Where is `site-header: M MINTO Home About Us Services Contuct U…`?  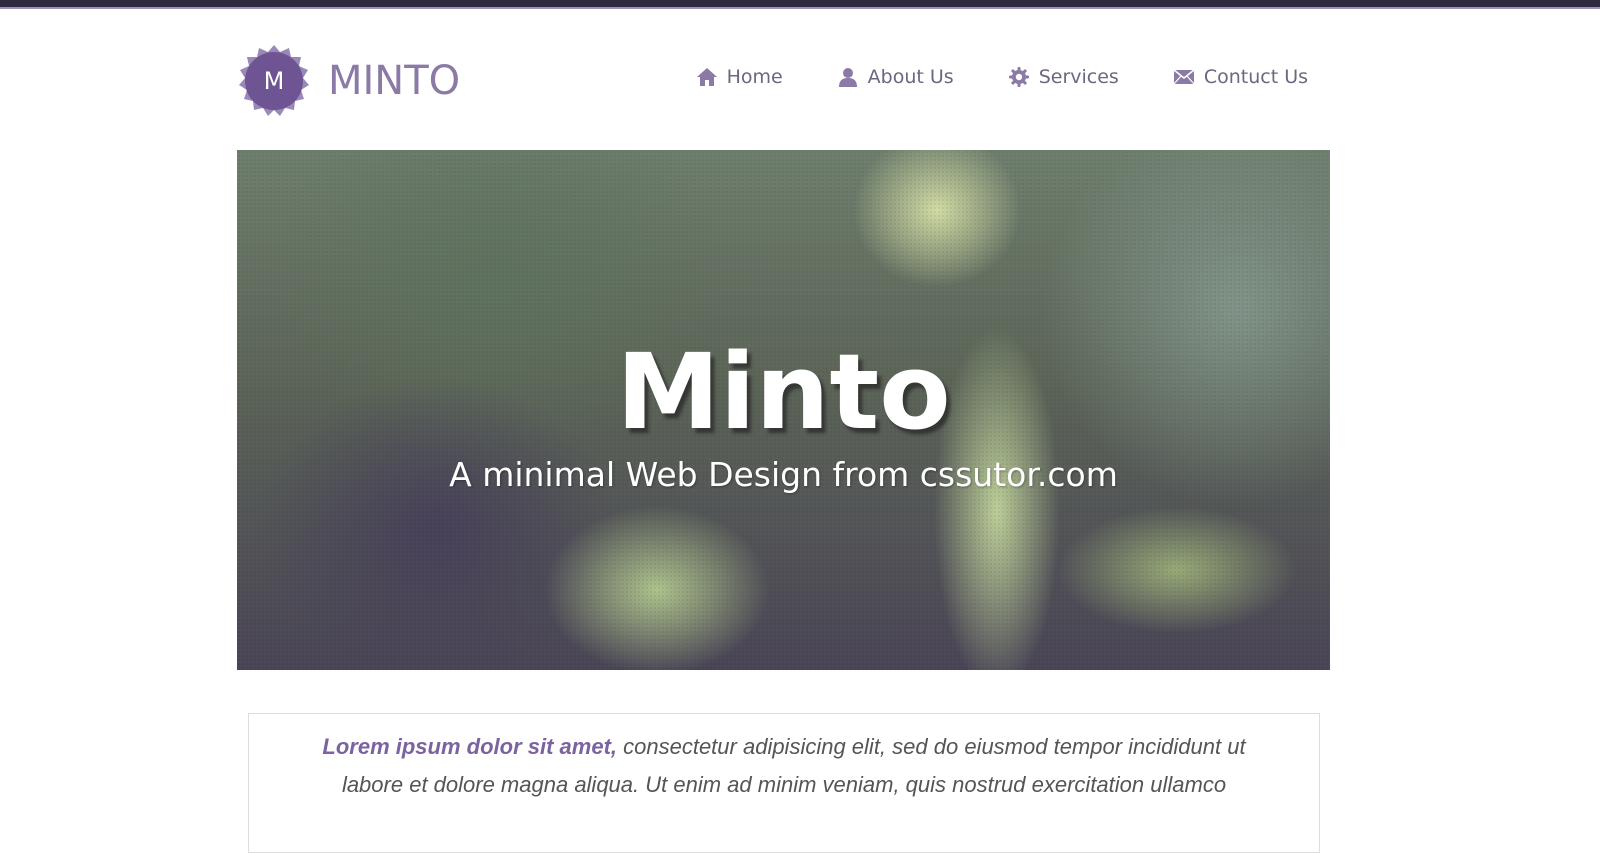 site-header: M MINTO Home About Us Services Contuct U… is located at coordinates (783, 80).